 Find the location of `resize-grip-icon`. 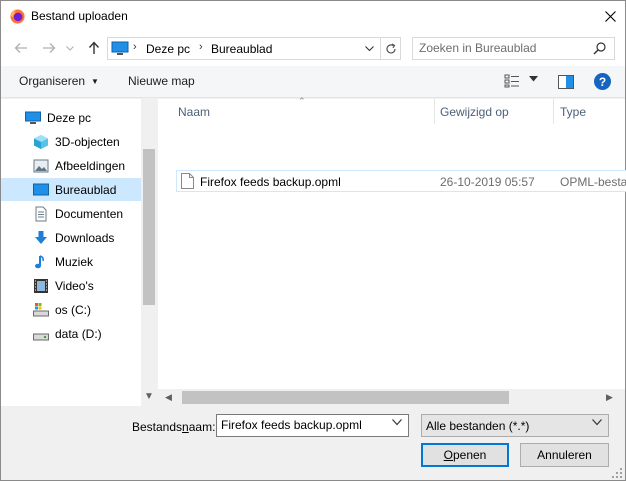

resize-grip-icon is located at coordinates (617, 473).